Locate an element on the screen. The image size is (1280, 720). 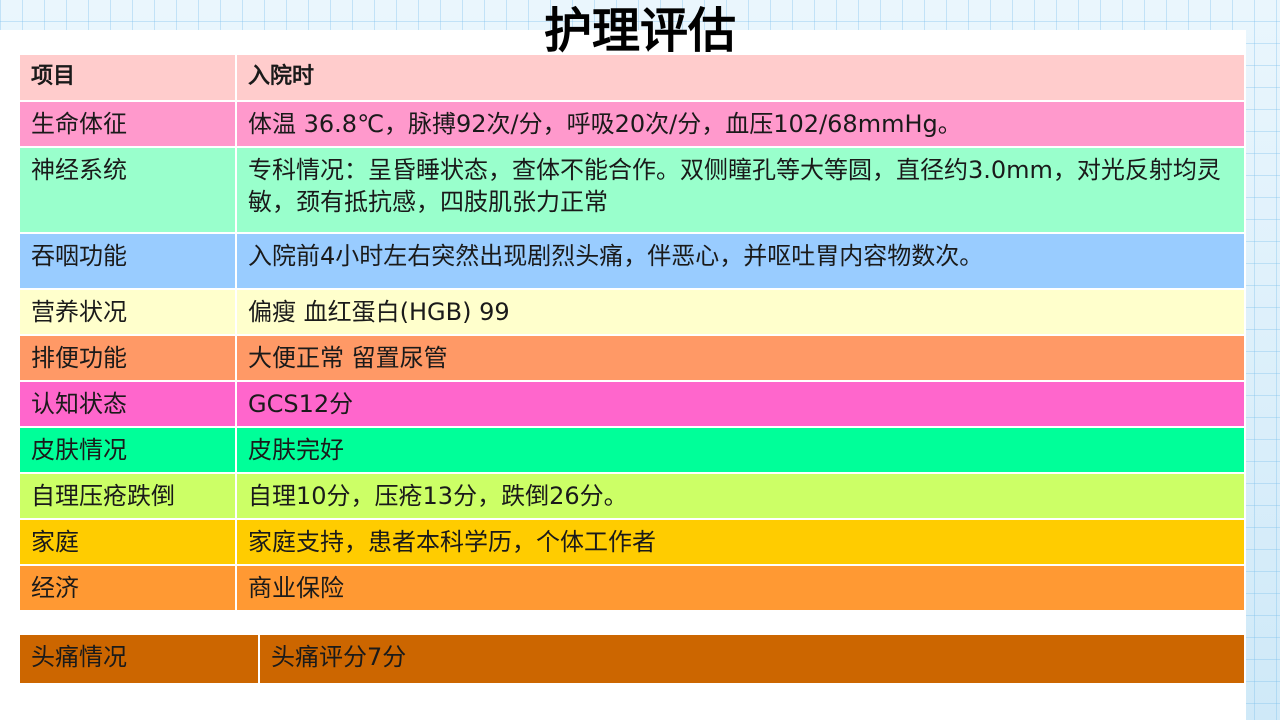
row-label: 营养状况 is located at coordinates (128, 312).